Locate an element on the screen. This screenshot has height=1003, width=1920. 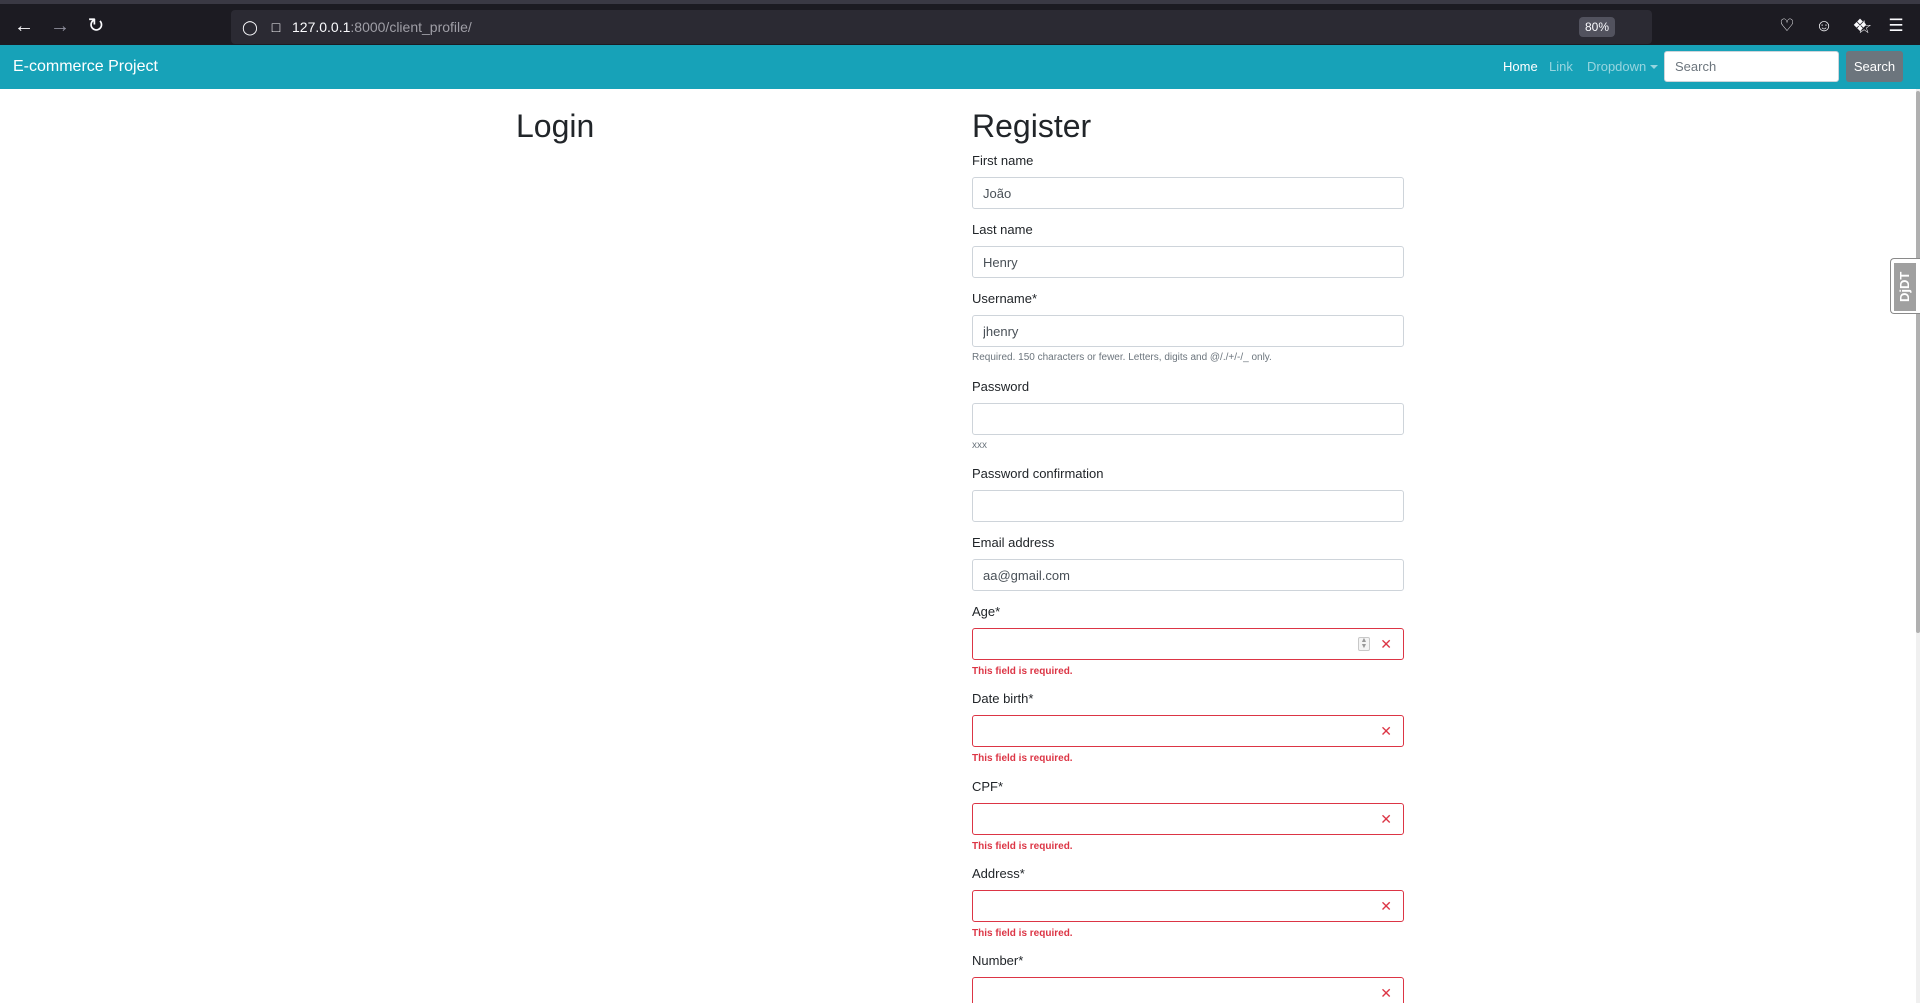
cpf-error-text: This field is required. is located at coordinates (1022, 846).